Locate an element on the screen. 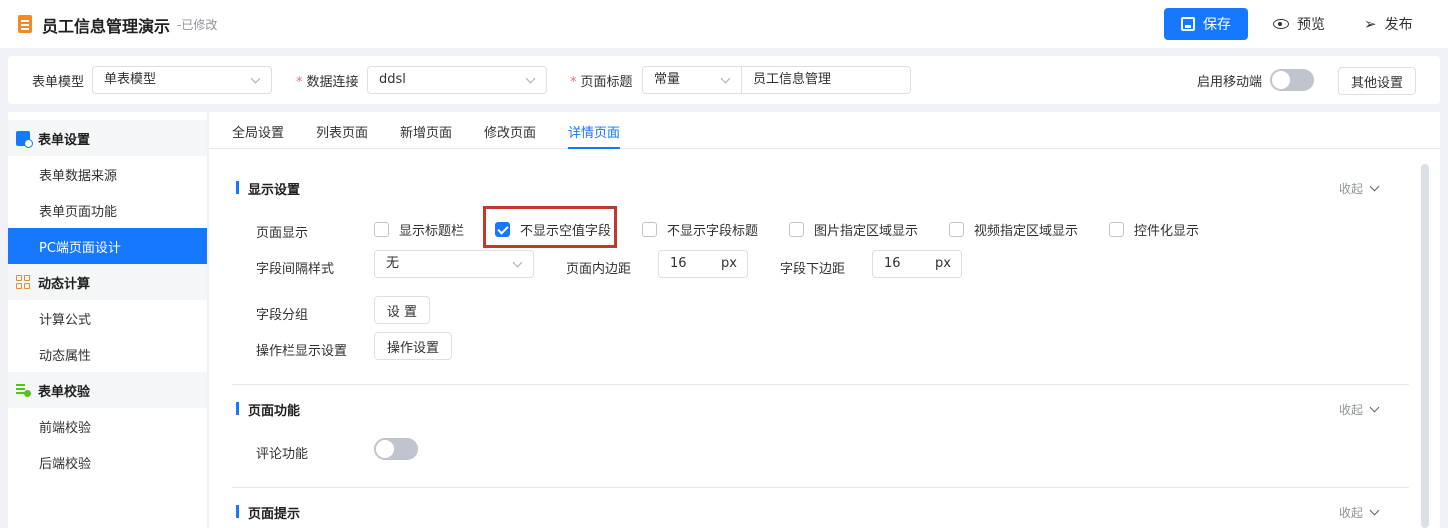 This screenshot has height=528, width=1448. sidebar-group-dynamic-calc: 动态计算 is located at coordinates (107, 282).